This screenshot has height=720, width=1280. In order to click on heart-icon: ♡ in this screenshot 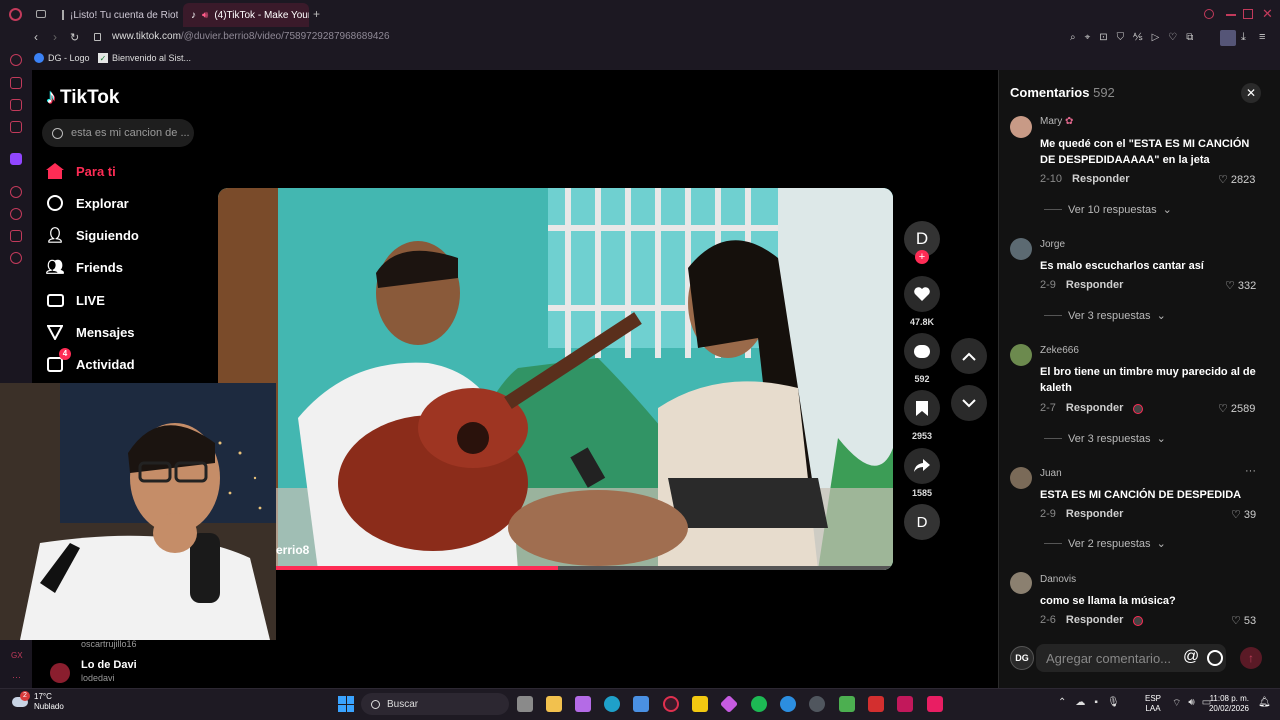, I will do `click(1172, 37)`.